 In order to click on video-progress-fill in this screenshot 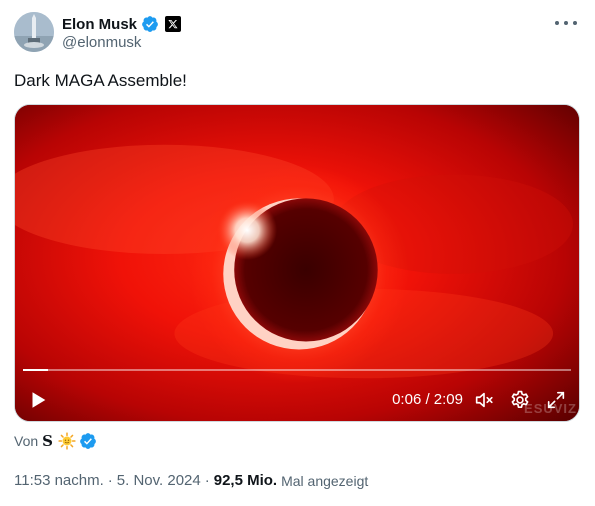, I will do `click(36, 370)`.